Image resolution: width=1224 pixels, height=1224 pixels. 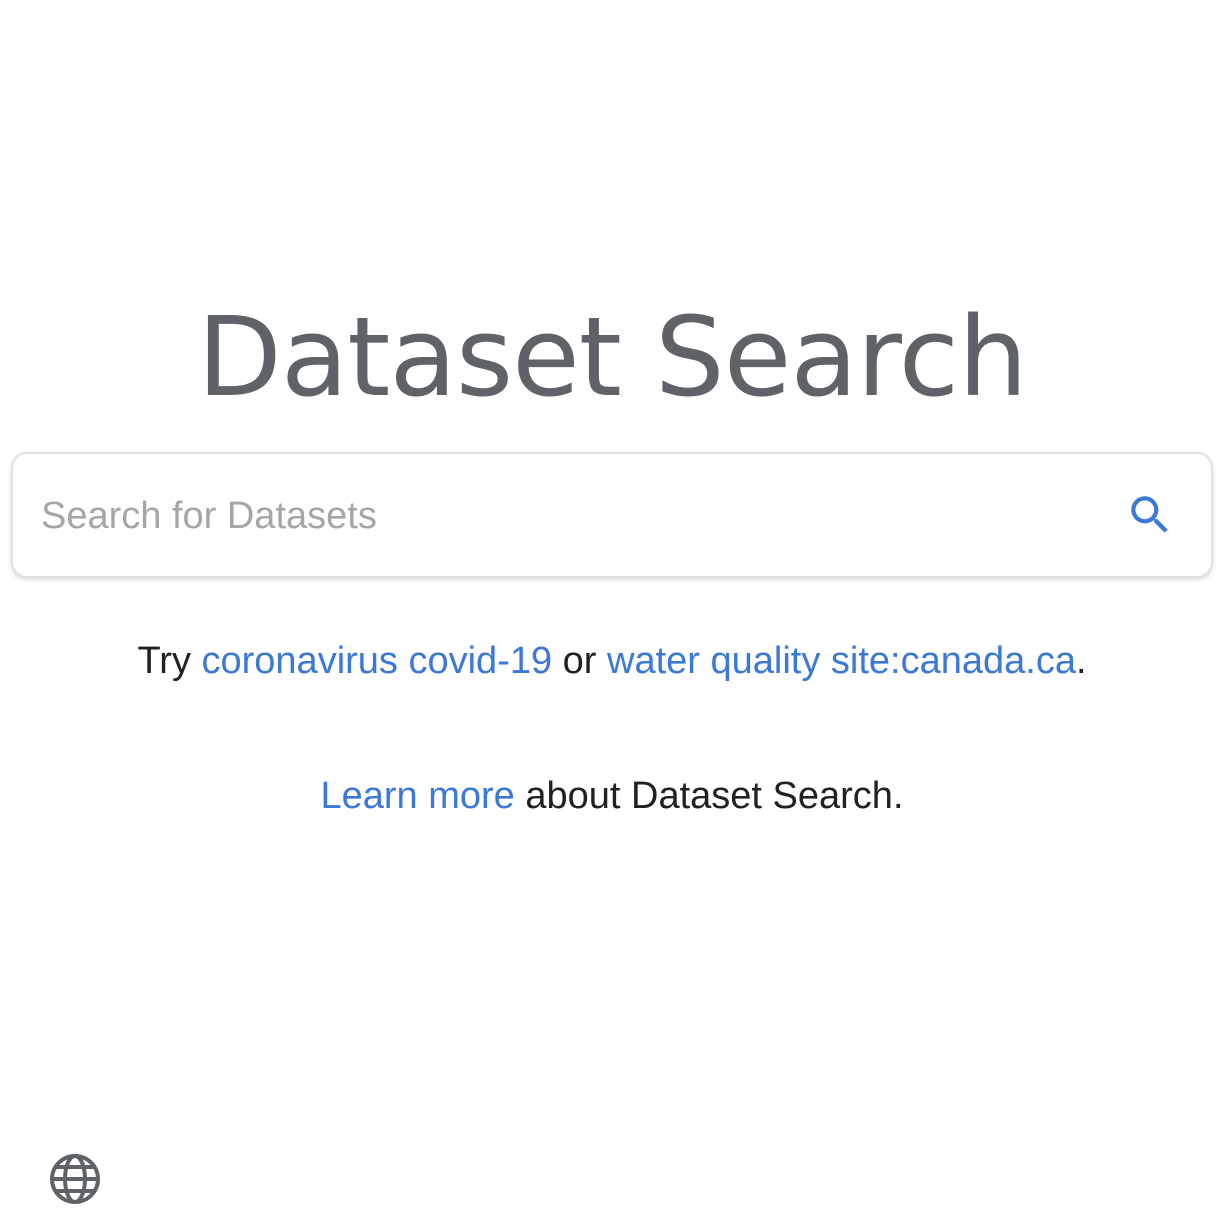 I want to click on suggestions-suffix: ., so click(x=1081, y=661).